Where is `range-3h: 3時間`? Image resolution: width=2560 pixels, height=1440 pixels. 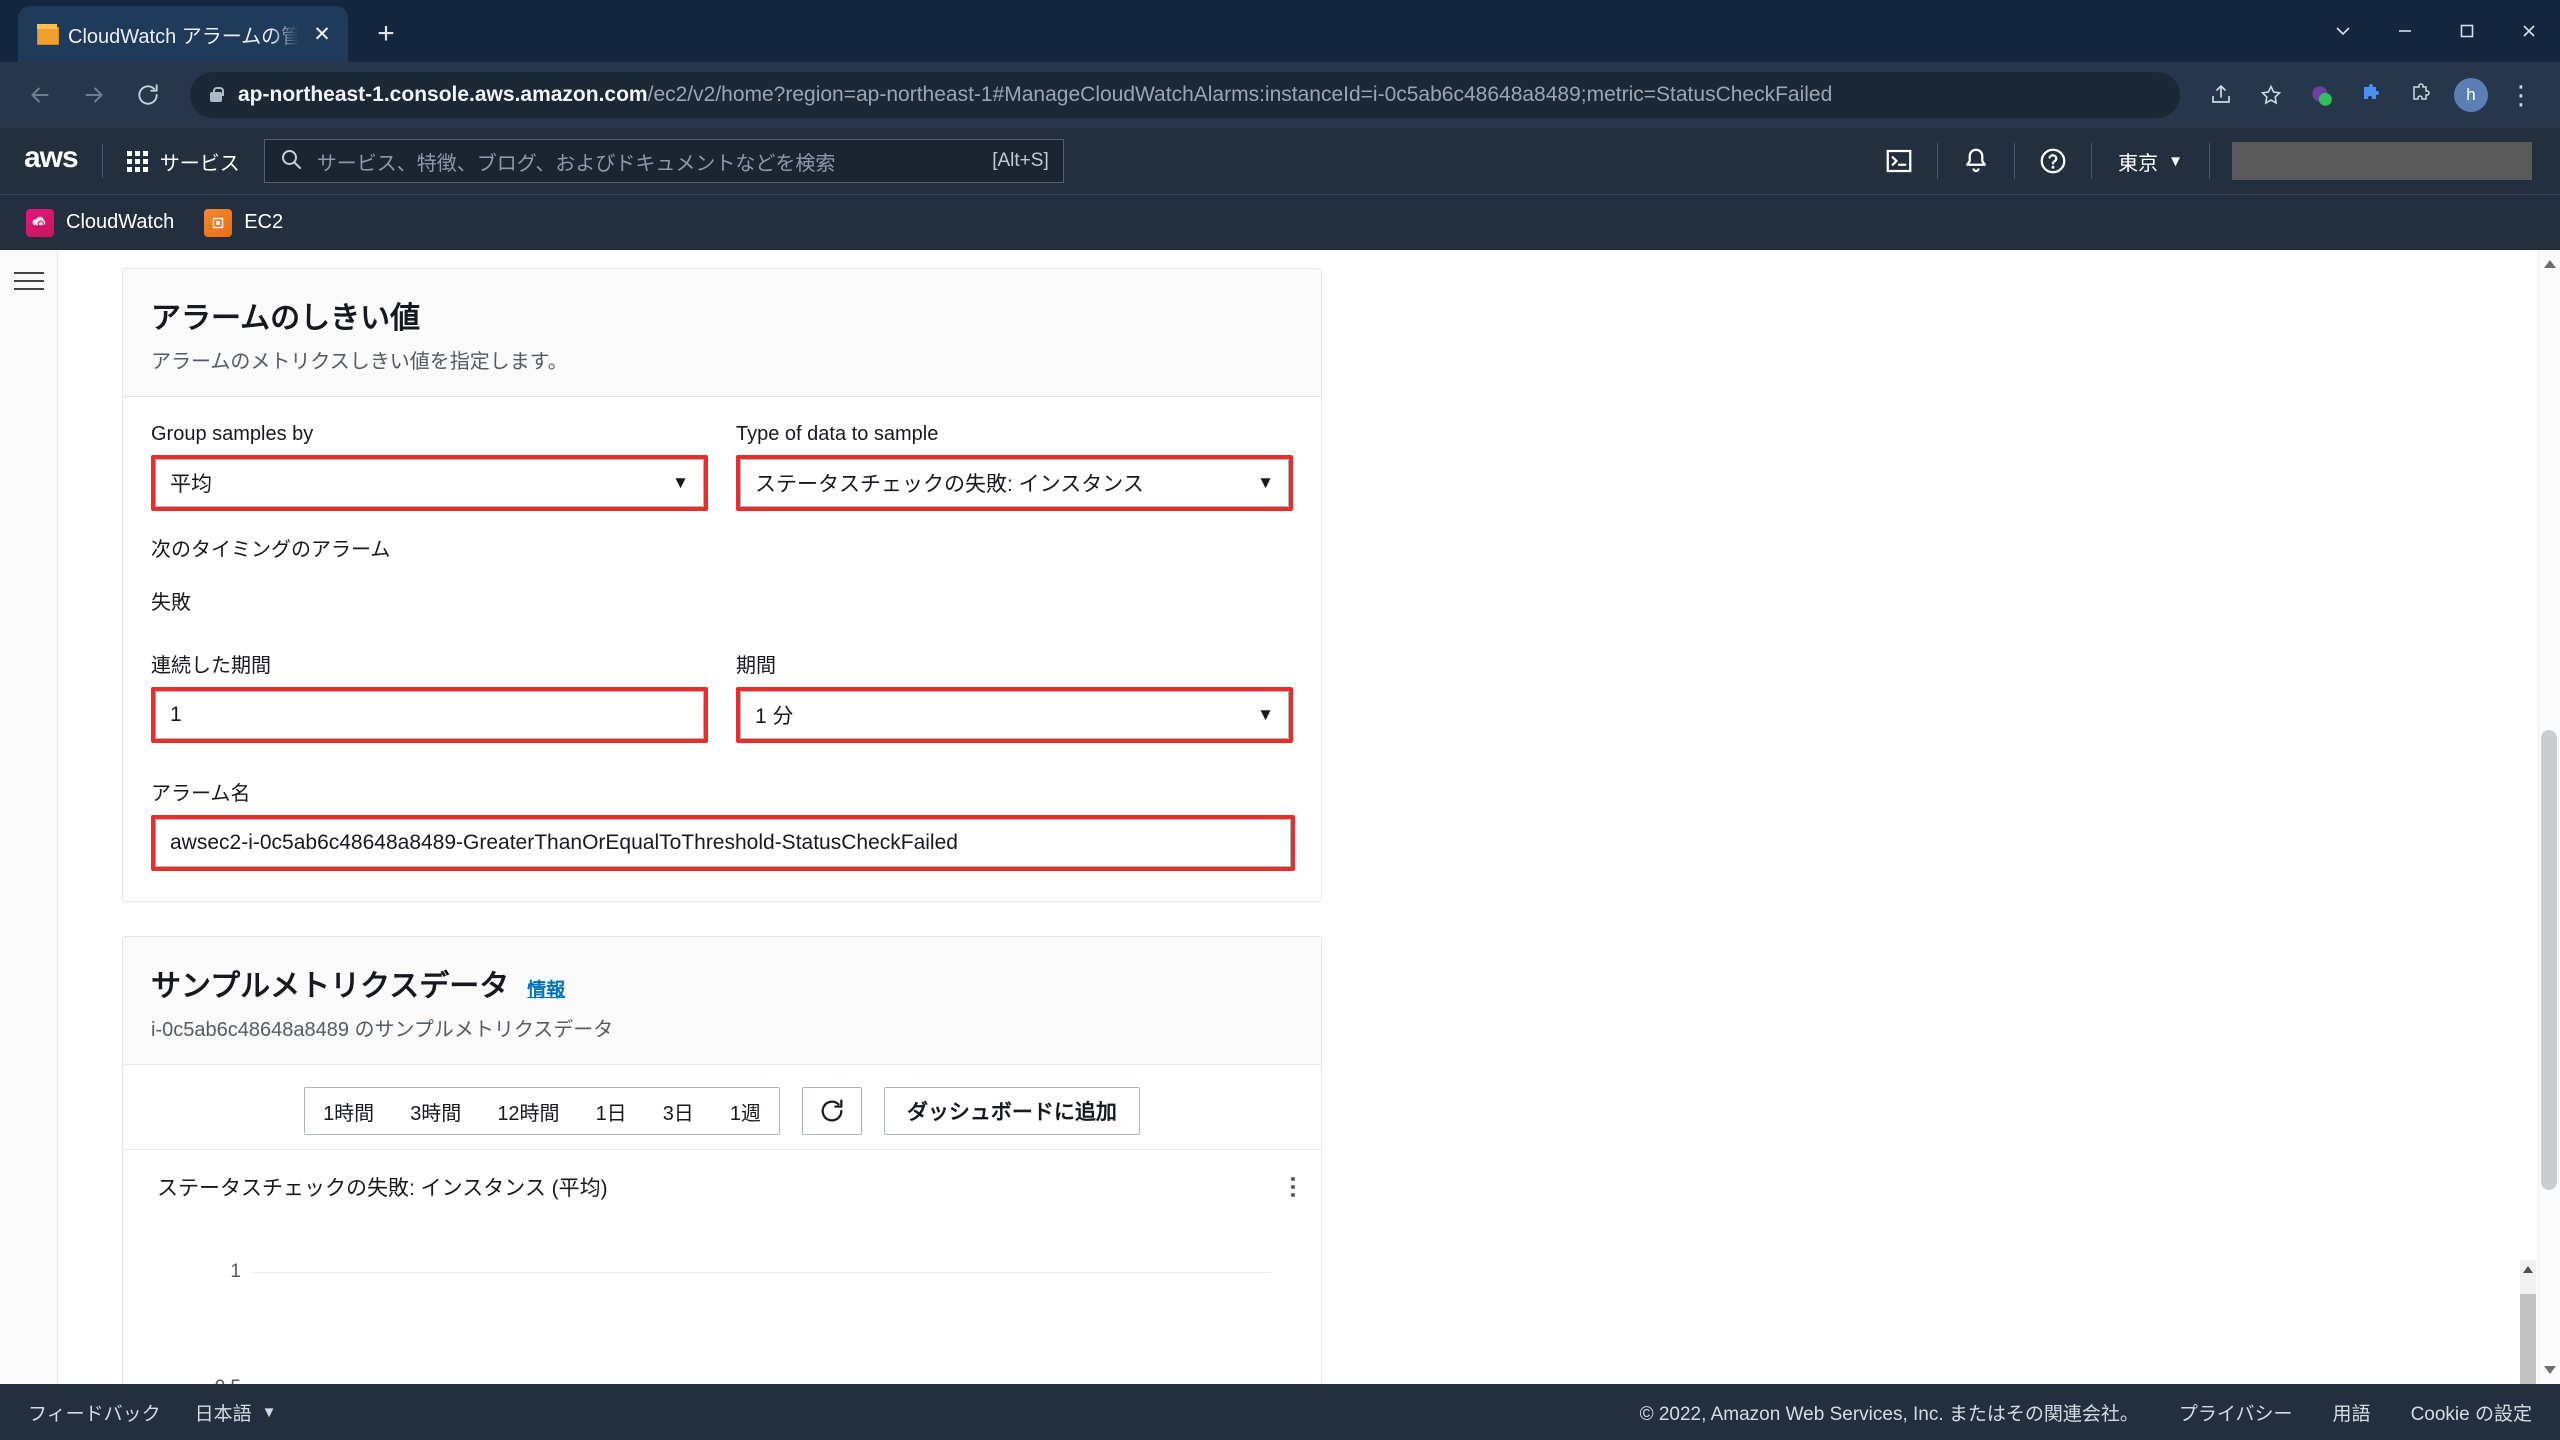
range-3h: 3時間 is located at coordinates (436, 1111).